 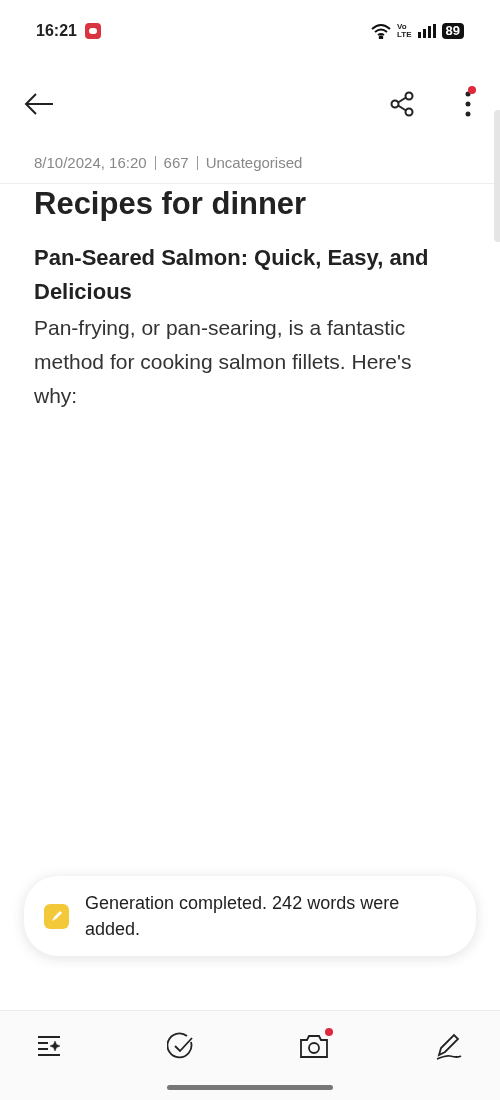 I want to click on toast-message: Generation completed. 242 words were added., so click(x=243, y=916).